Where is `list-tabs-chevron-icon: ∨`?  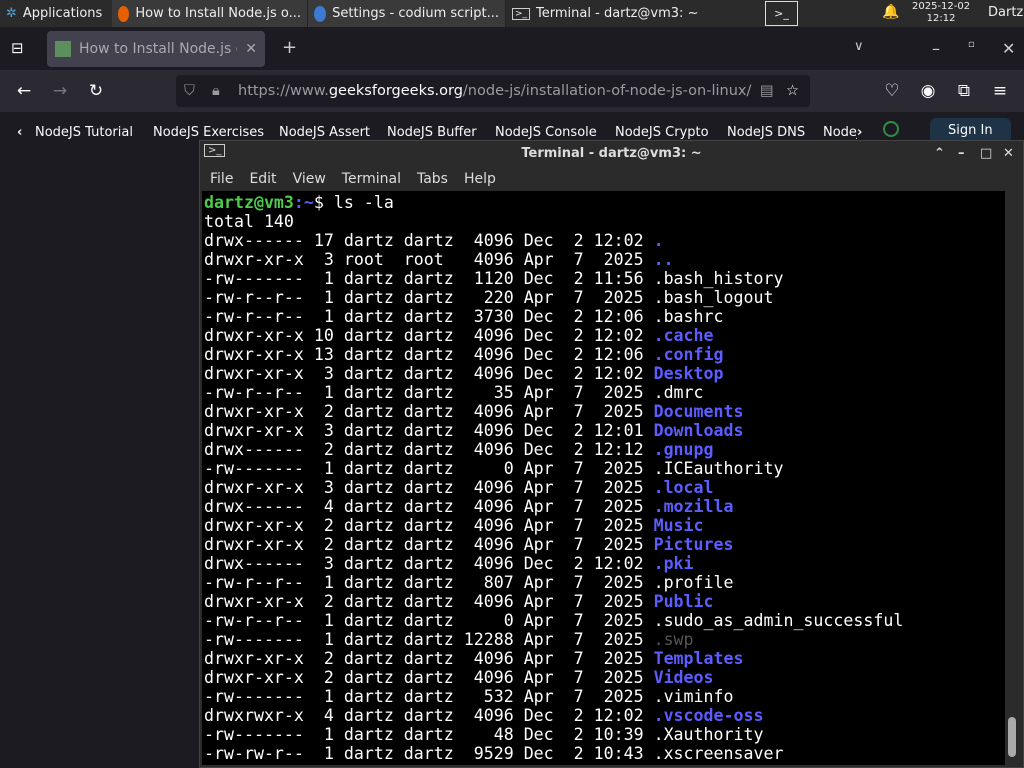 list-tabs-chevron-icon: ∨ is located at coordinates (859, 46).